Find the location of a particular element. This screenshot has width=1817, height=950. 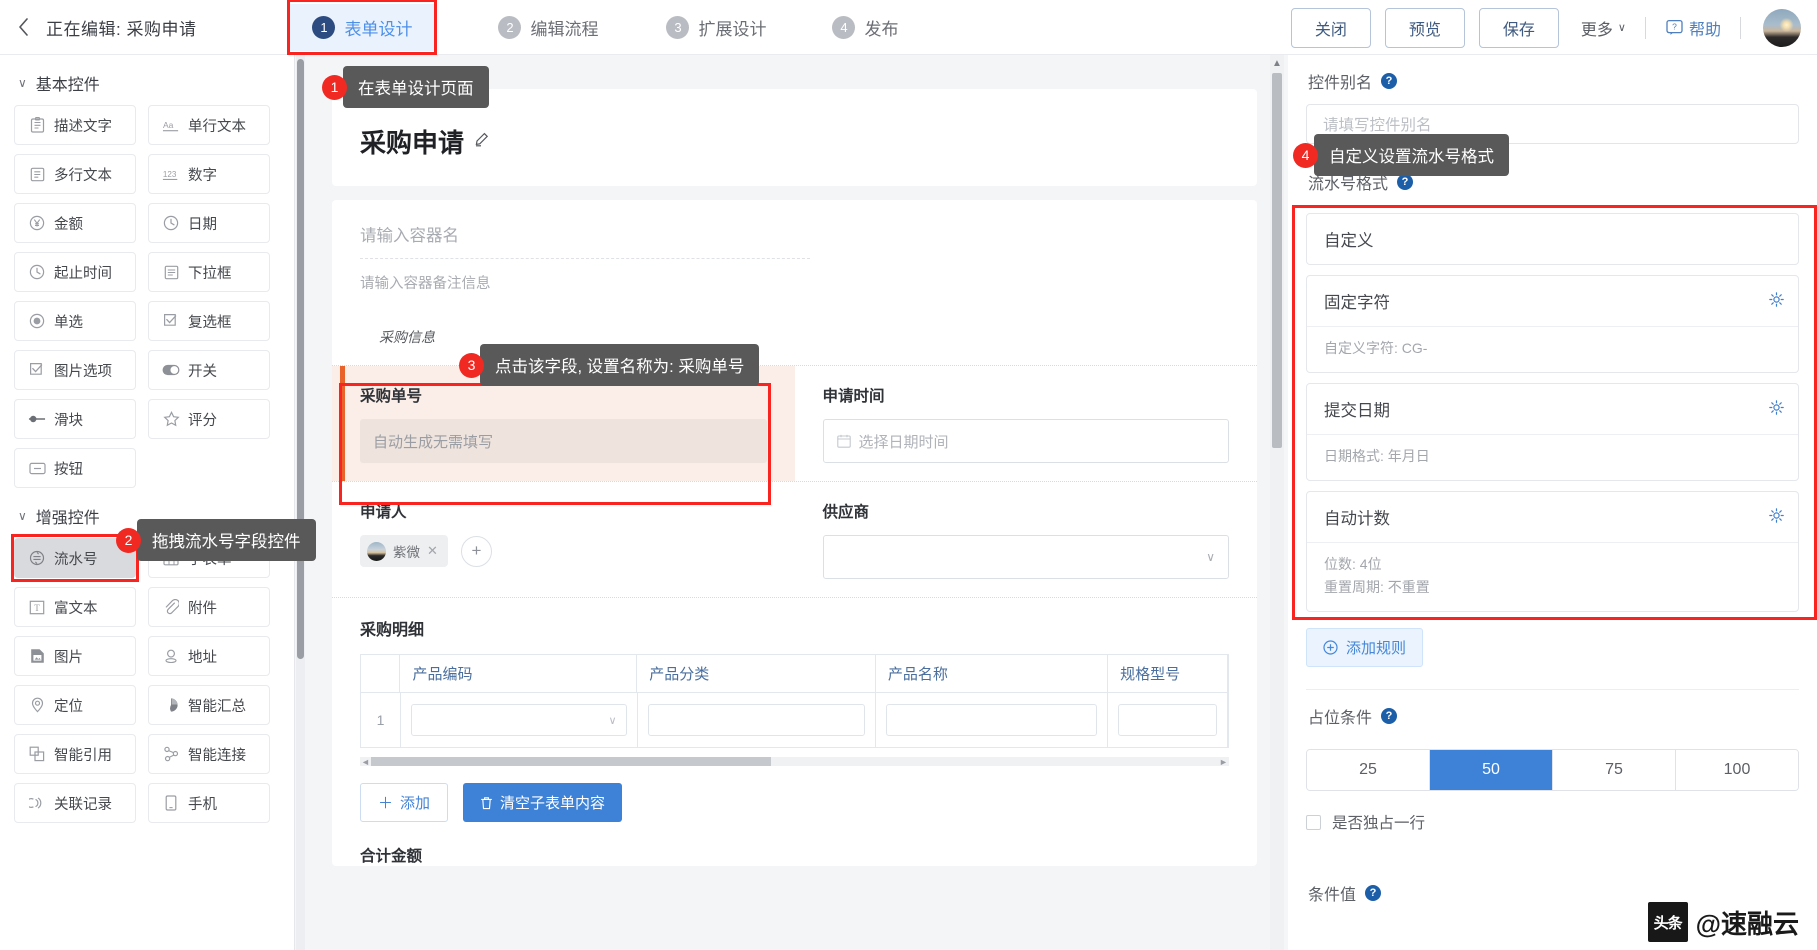

table-cell: ∨ is located at coordinates (519, 720).